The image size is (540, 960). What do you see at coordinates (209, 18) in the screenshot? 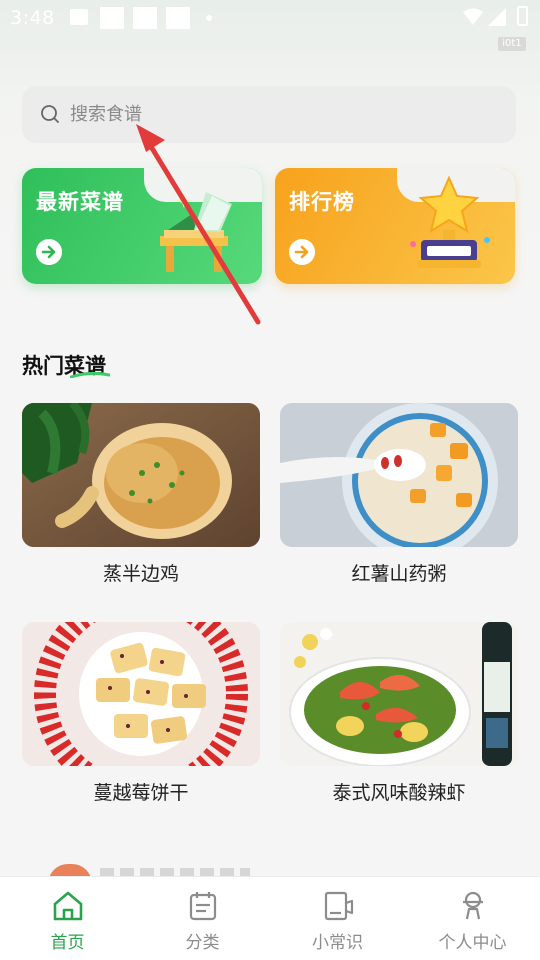
I see `more-notifications-dot` at bounding box center [209, 18].